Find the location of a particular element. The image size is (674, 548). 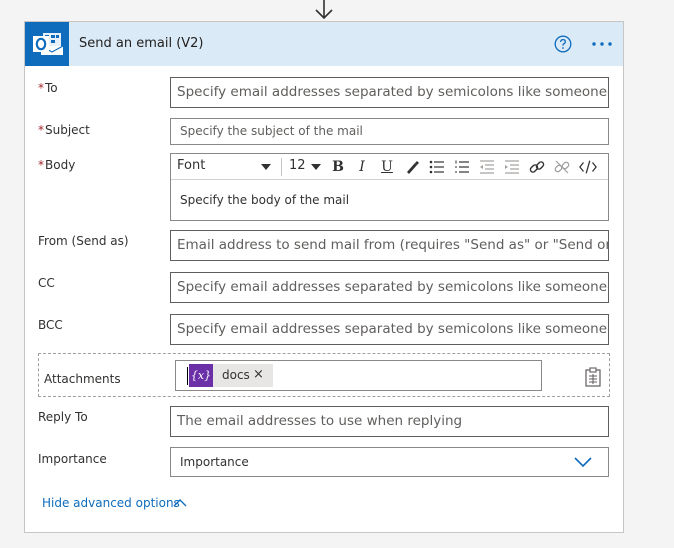

underline-button: U is located at coordinates (387, 167).